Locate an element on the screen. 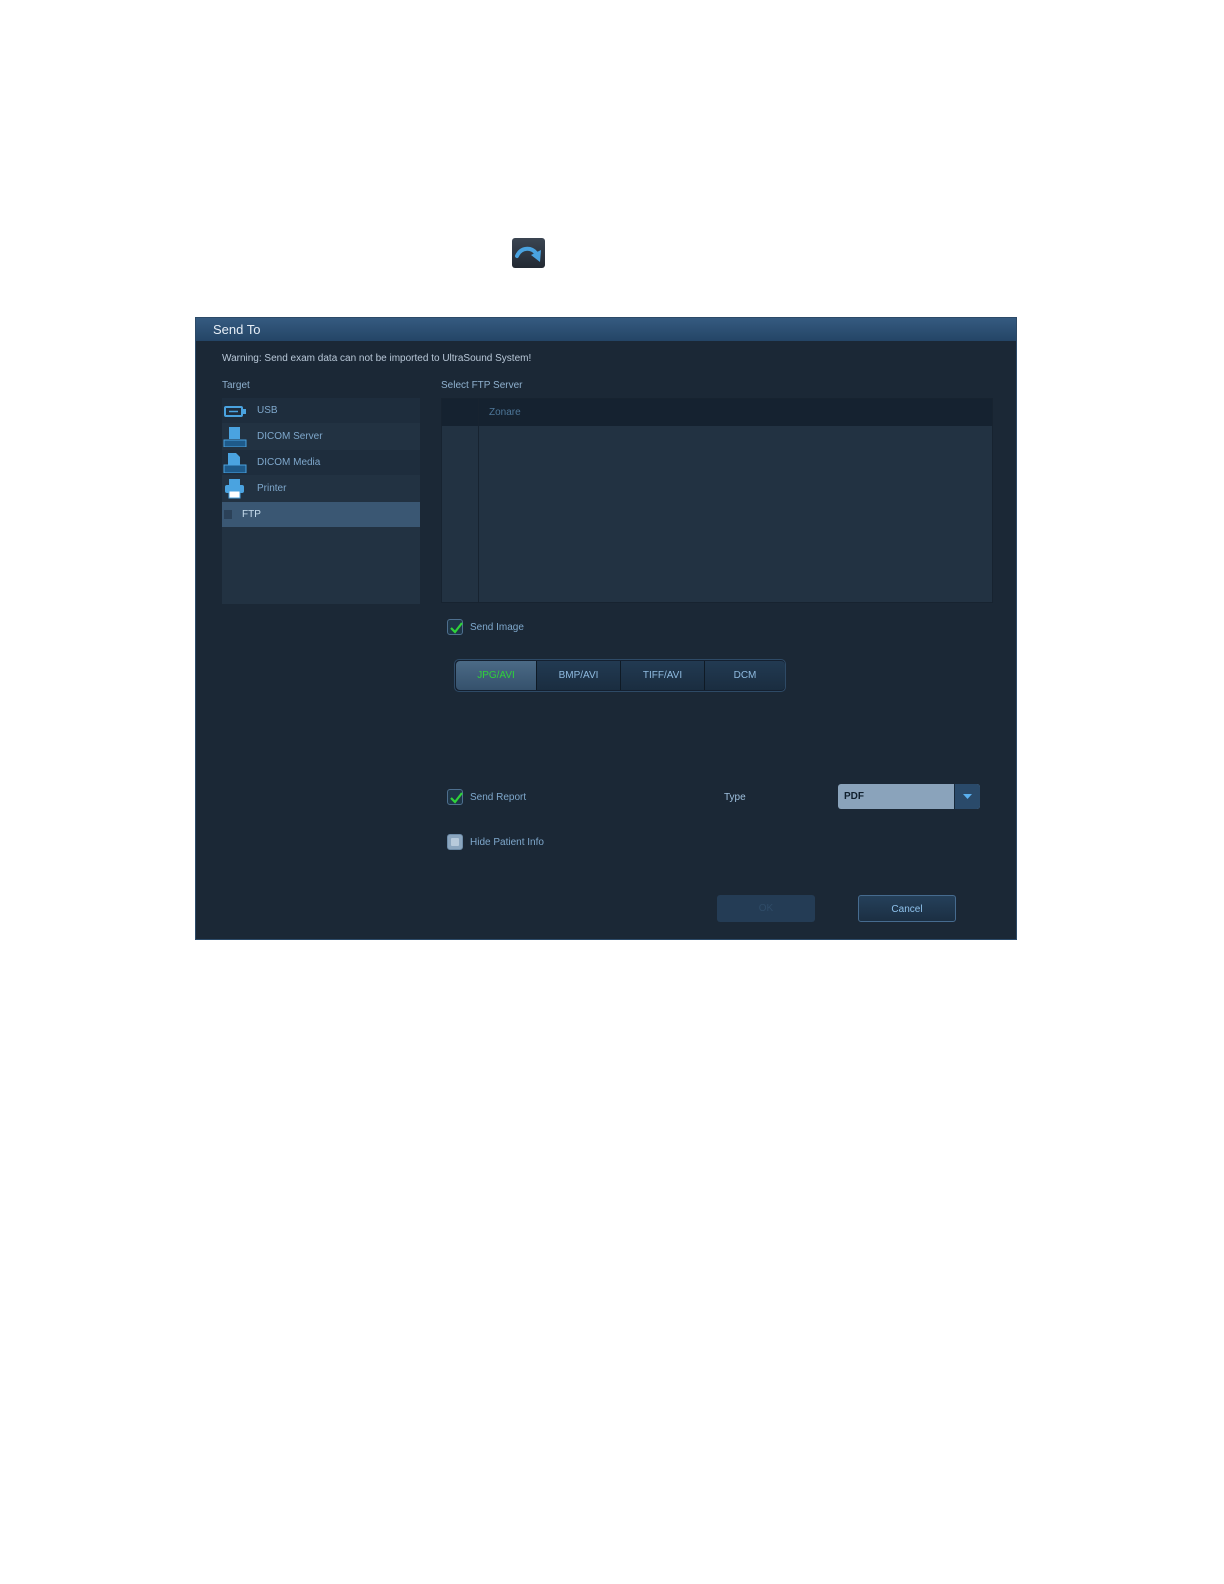  target-item-printer: Printer is located at coordinates (321, 488).